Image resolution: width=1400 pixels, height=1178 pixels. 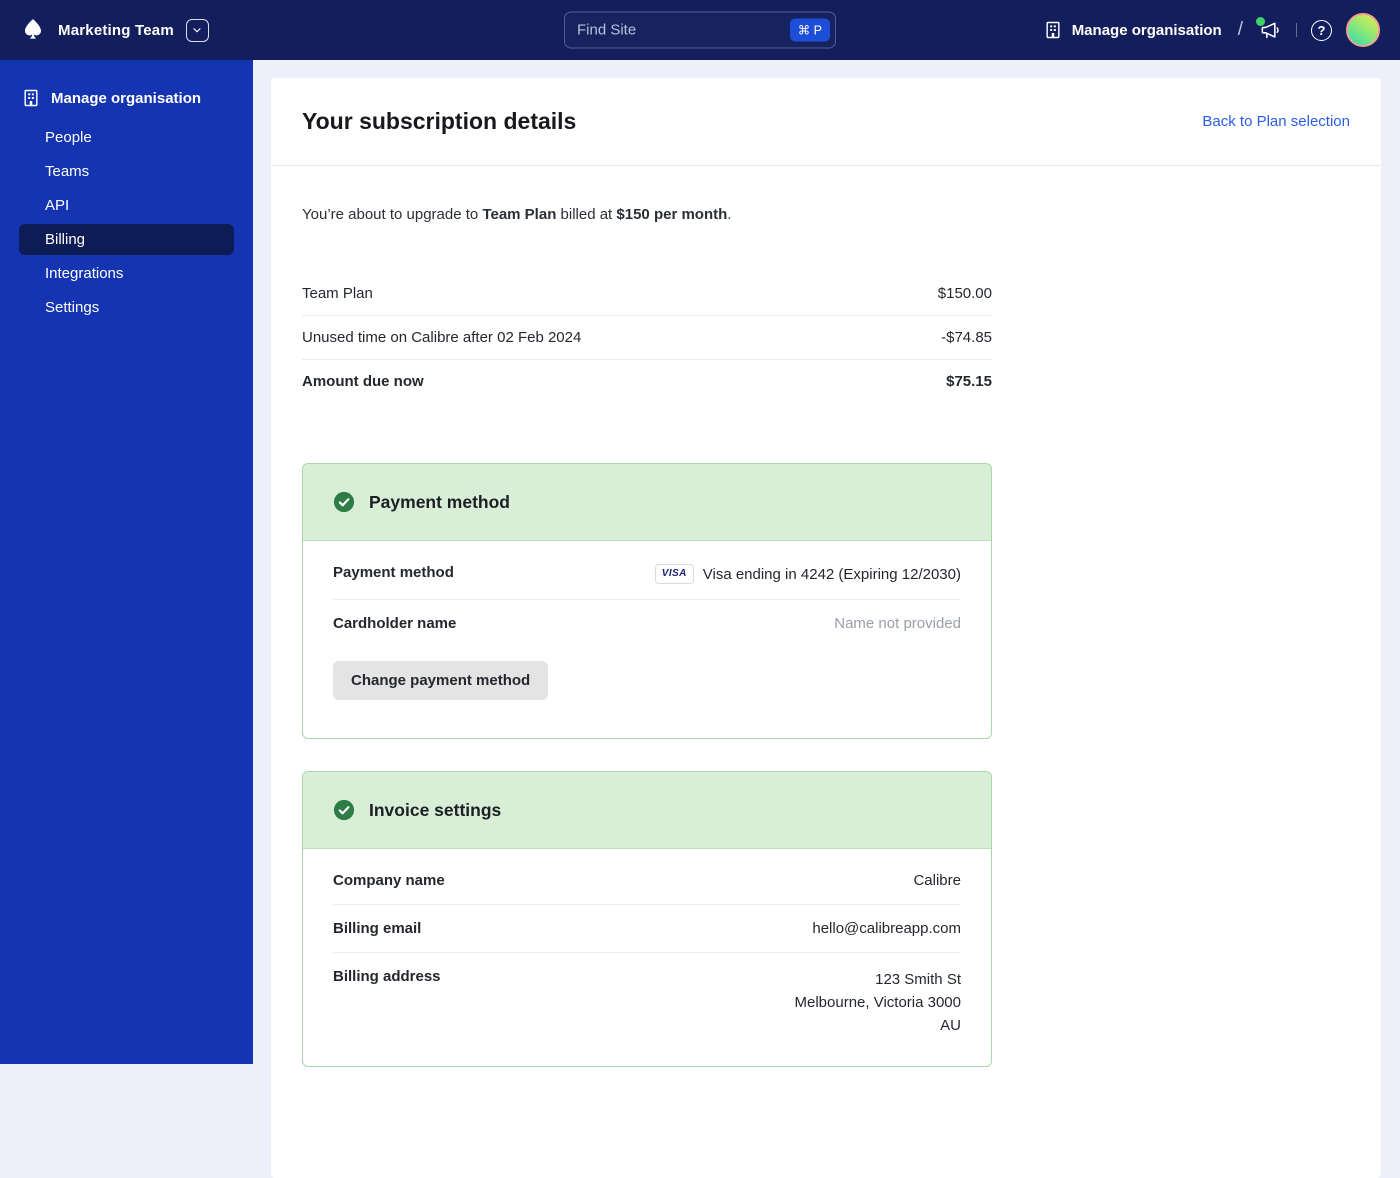 I want to click on address-line: 123 Smith St, so click(x=878, y=979).